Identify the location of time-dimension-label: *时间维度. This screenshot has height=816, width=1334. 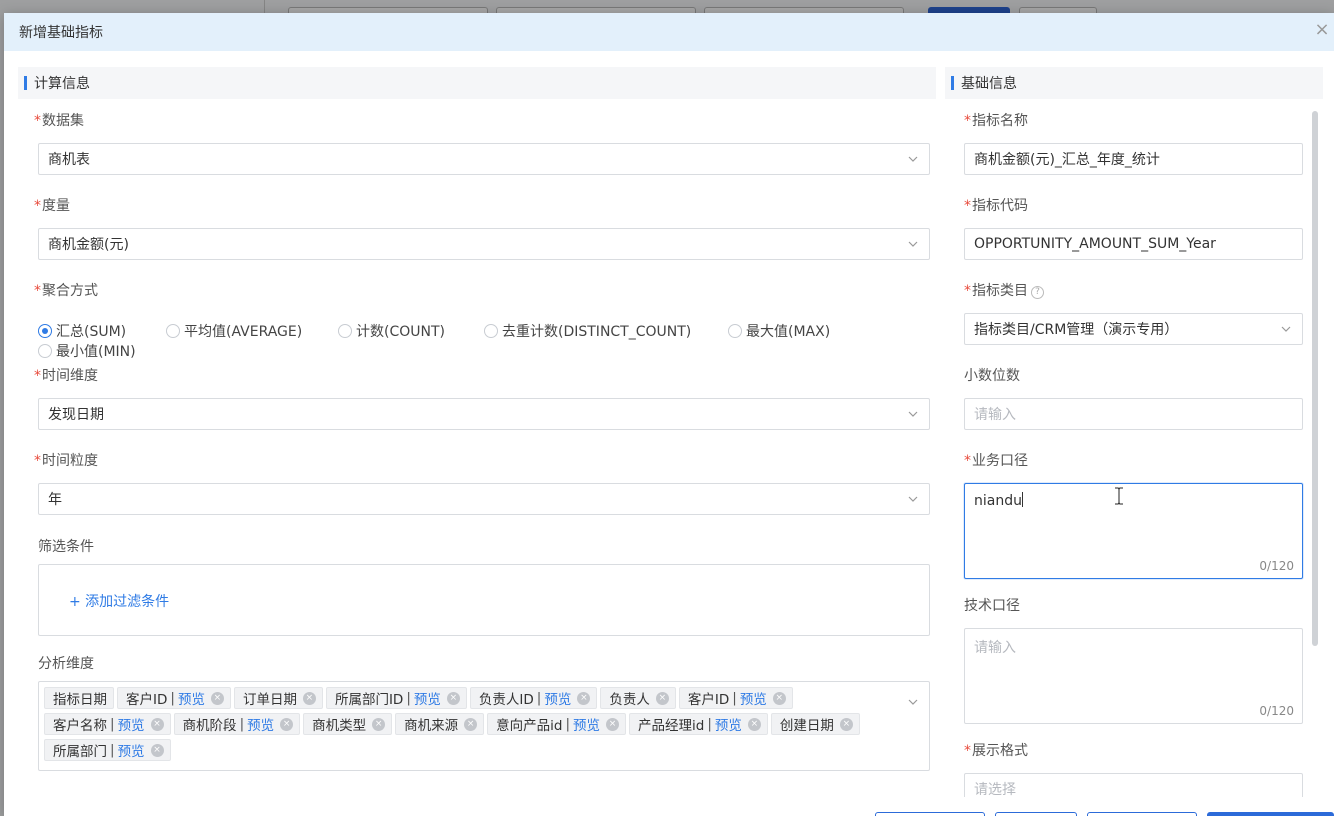
(66, 375).